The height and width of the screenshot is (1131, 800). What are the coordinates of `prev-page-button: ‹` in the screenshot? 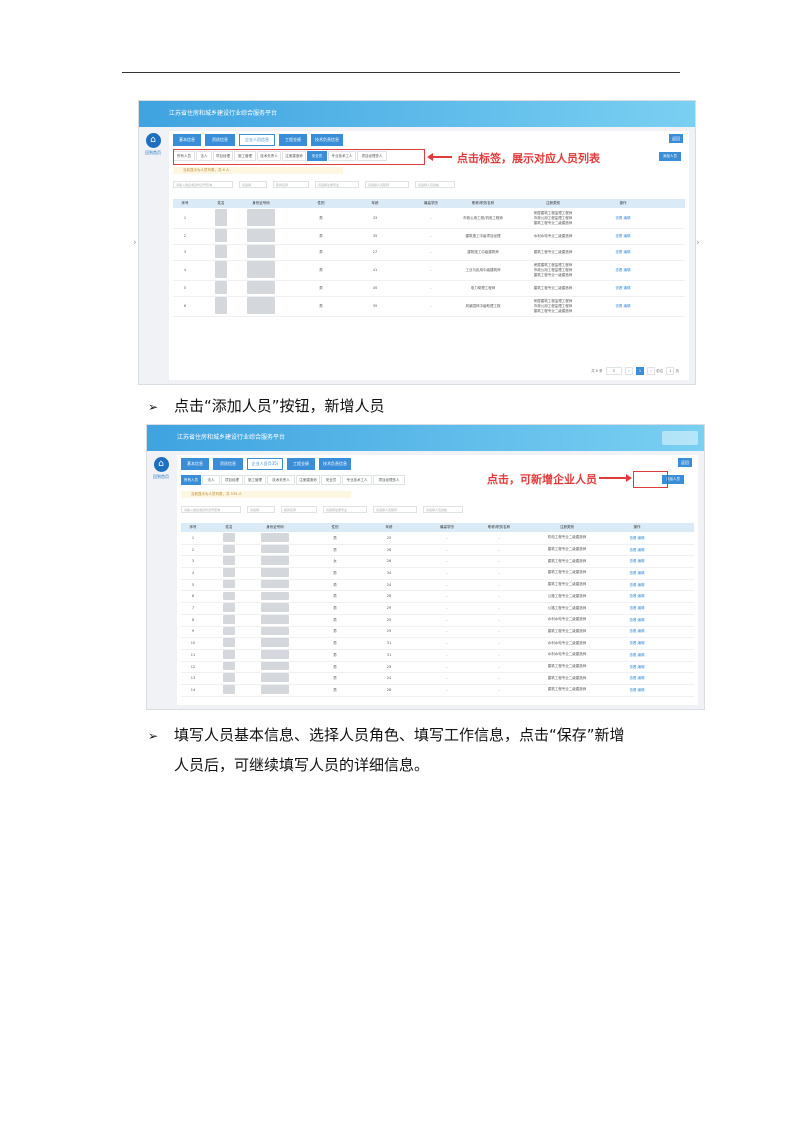 It's located at (628, 371).